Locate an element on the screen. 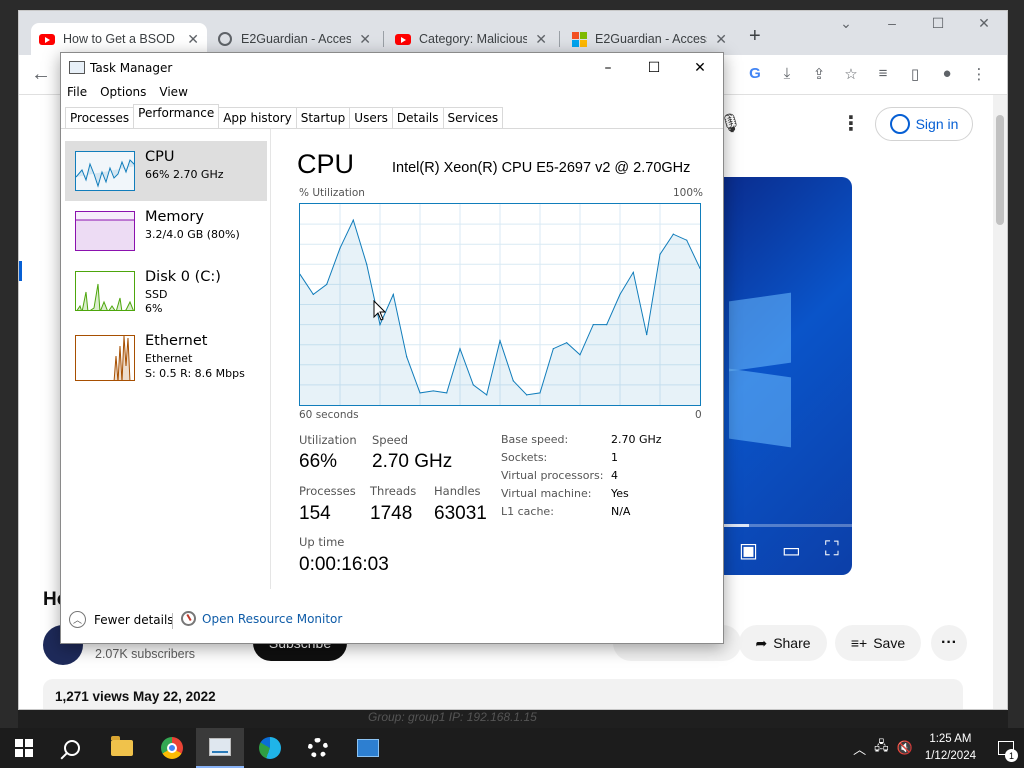  tab-startup: Startup is located at coordinates (323, 117).